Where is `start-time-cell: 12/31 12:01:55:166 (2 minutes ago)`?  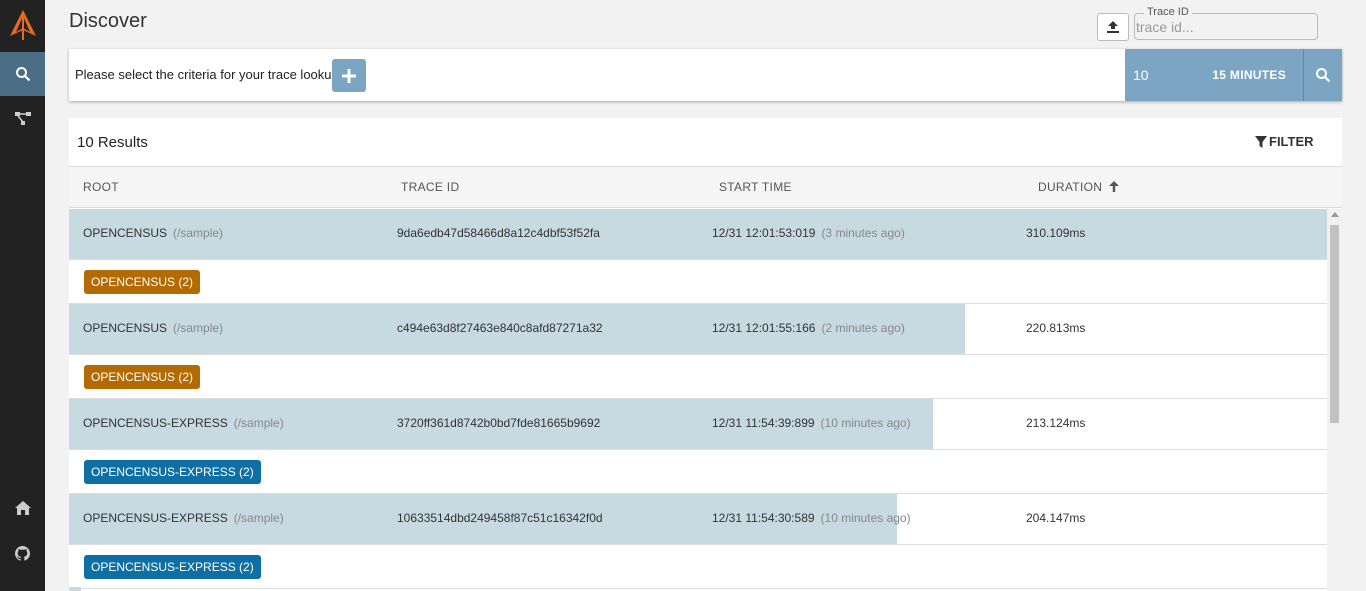
start-time-cell: 12/31 12:01:55:166 (2 minutes ago) is located at coordinates (808, 328).